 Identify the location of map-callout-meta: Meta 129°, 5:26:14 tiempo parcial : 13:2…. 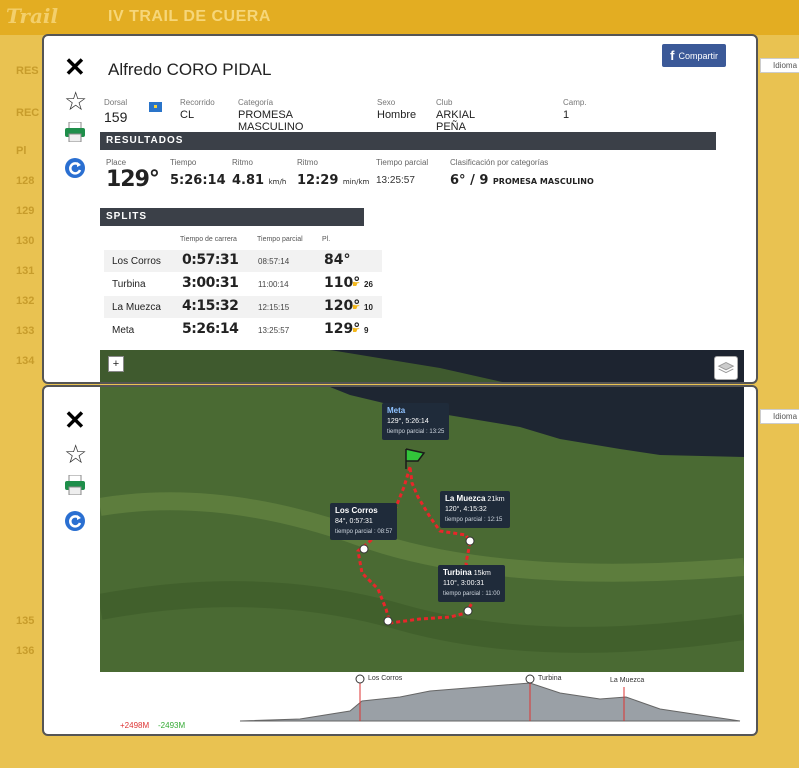
(416, 421).